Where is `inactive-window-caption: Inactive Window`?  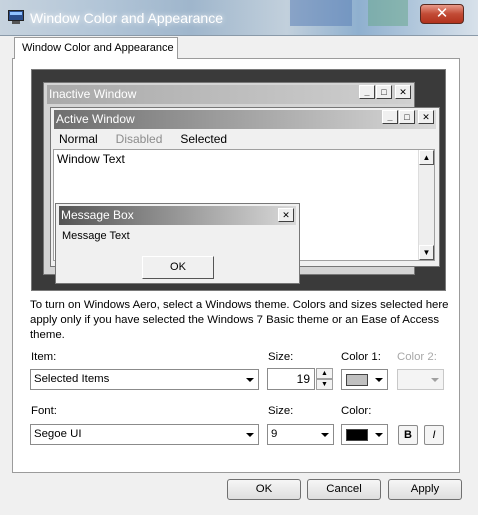 inactive-window-caption: Inactive Window is located at coordinates (229, 94).